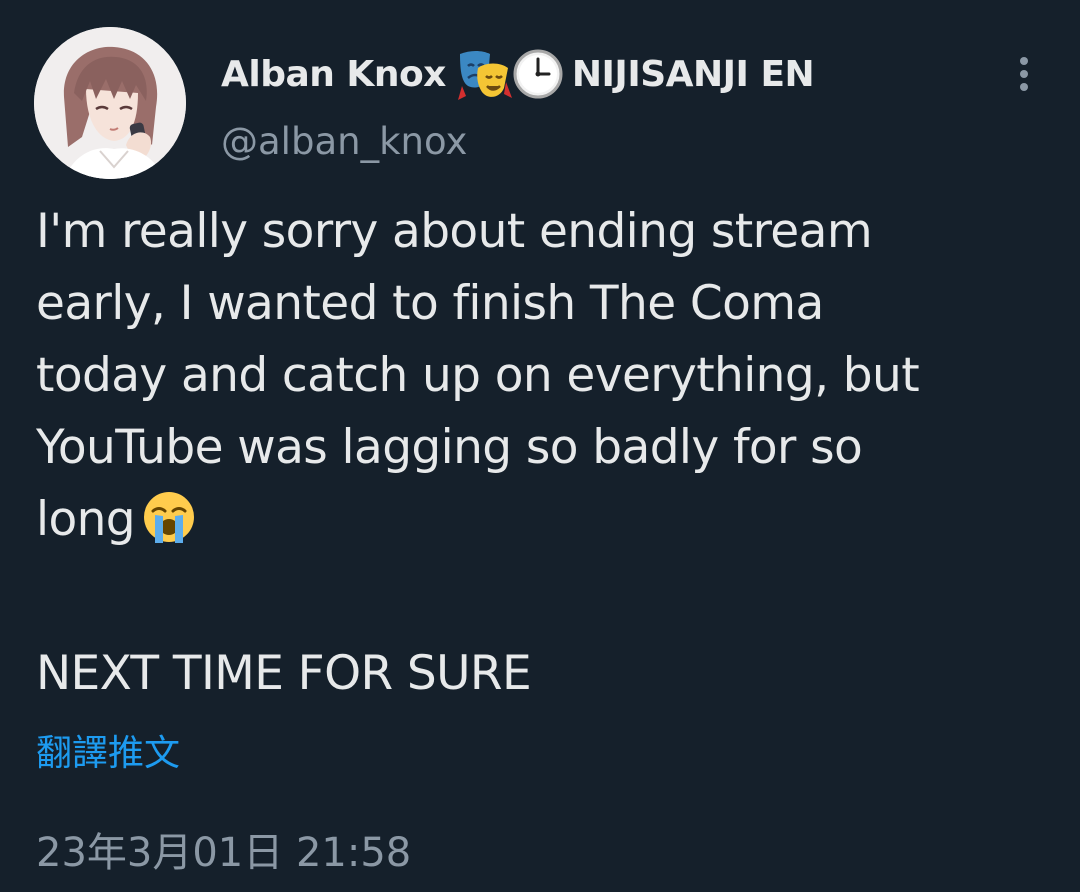  Describe the element at coordinates (538, 74) in the screenshot. I see `clock-icon` at that location.